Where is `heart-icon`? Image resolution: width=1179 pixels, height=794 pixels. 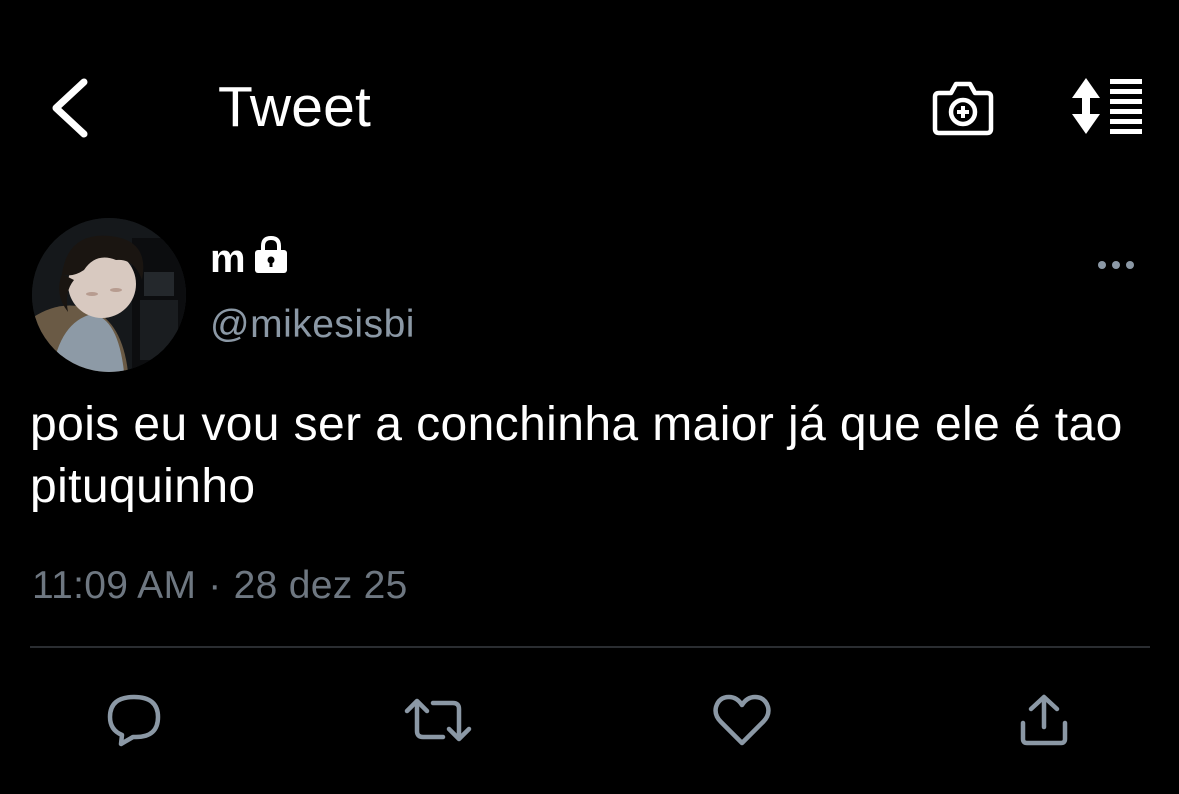
heart-icon is located at coordinates (742, 720).